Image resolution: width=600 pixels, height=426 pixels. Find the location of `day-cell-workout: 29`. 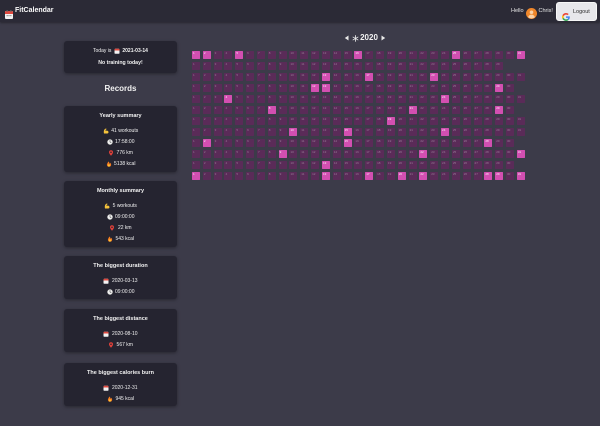

day-cell-workout: 29 is located at coordinates (499, 88).